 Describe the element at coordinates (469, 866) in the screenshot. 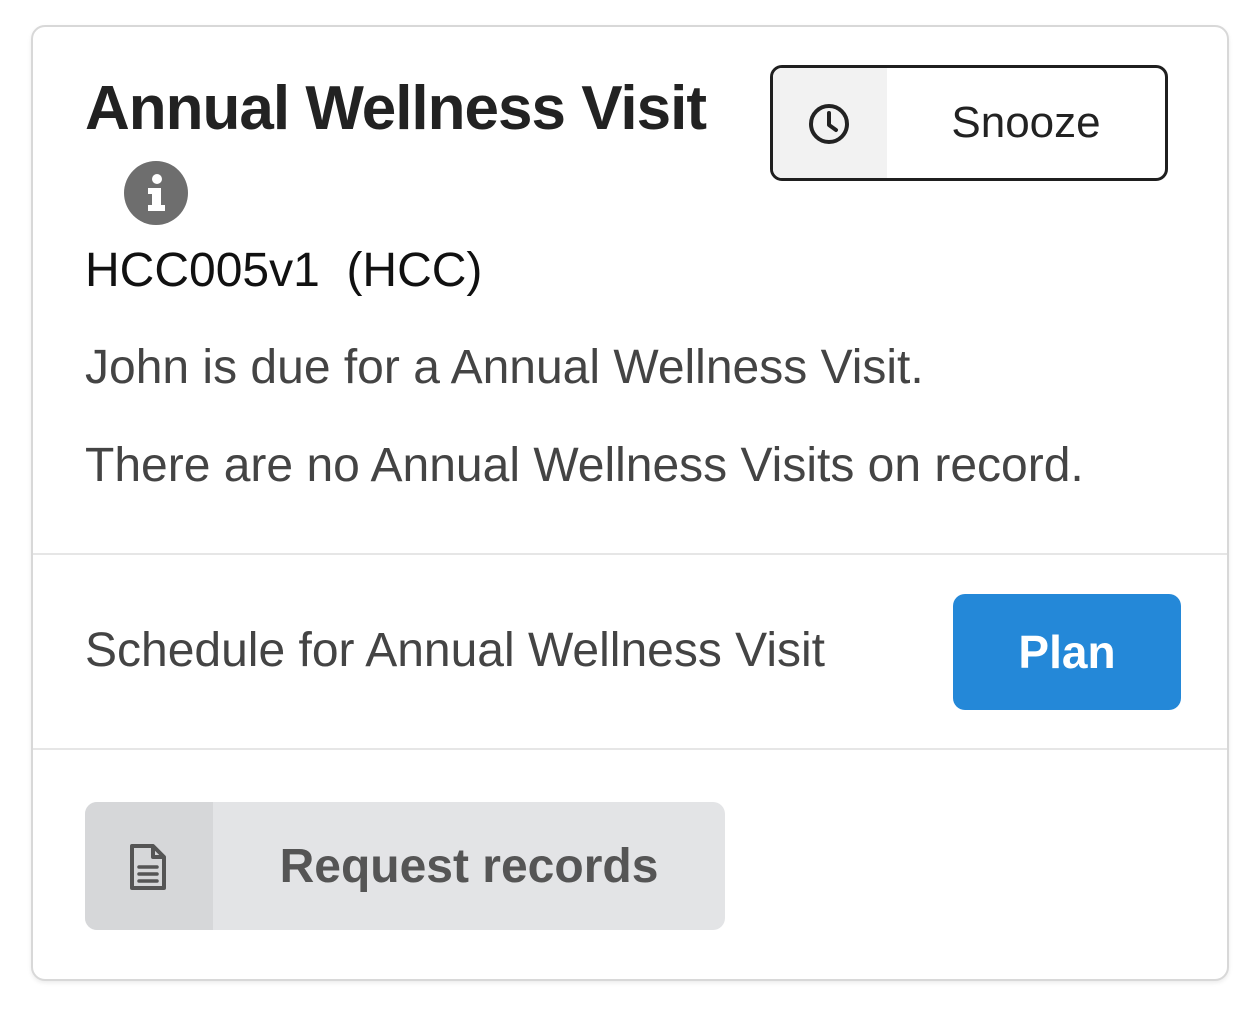

I see `request-records-label: Request records` at that location.